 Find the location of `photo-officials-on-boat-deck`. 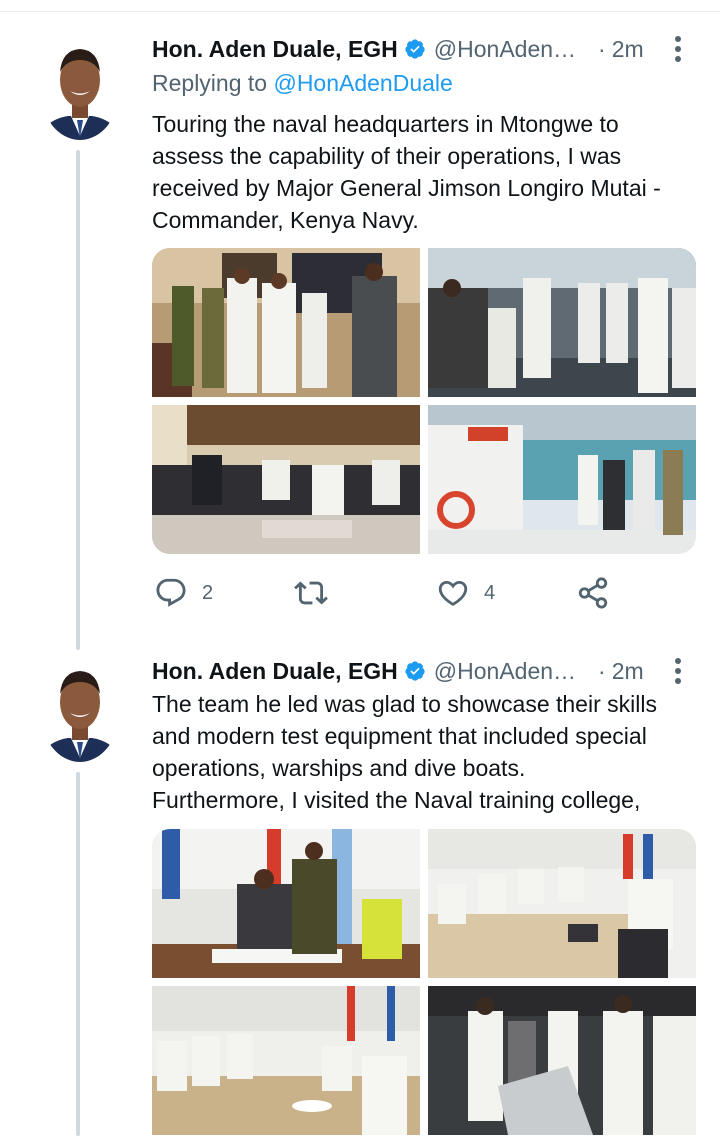

photo-officials-on-boat-deck is located at coordinates (562, 479).